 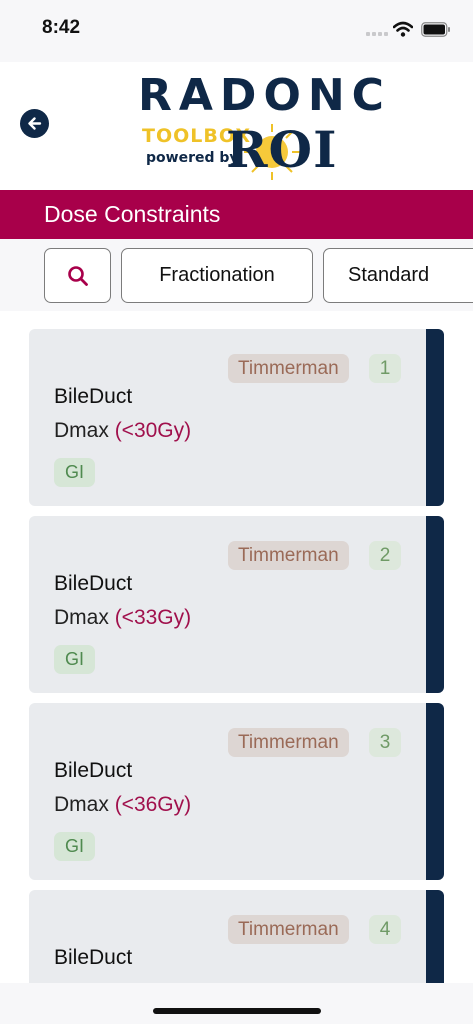 I want to click on constraint-metric: Dmax (<36Gy), so click(x=122, y=805).